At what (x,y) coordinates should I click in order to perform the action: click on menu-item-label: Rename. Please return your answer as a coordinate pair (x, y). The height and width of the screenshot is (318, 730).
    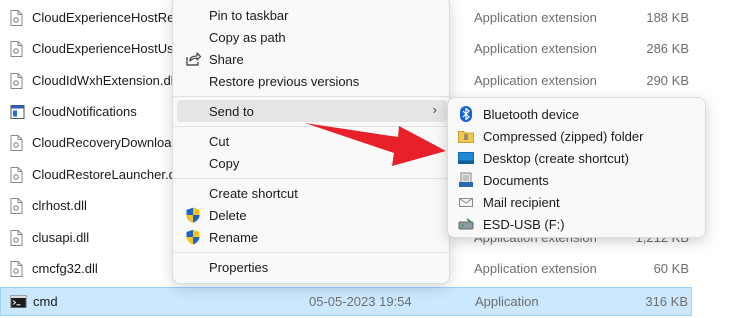
    Looking at the image, I should click on (234, 237).